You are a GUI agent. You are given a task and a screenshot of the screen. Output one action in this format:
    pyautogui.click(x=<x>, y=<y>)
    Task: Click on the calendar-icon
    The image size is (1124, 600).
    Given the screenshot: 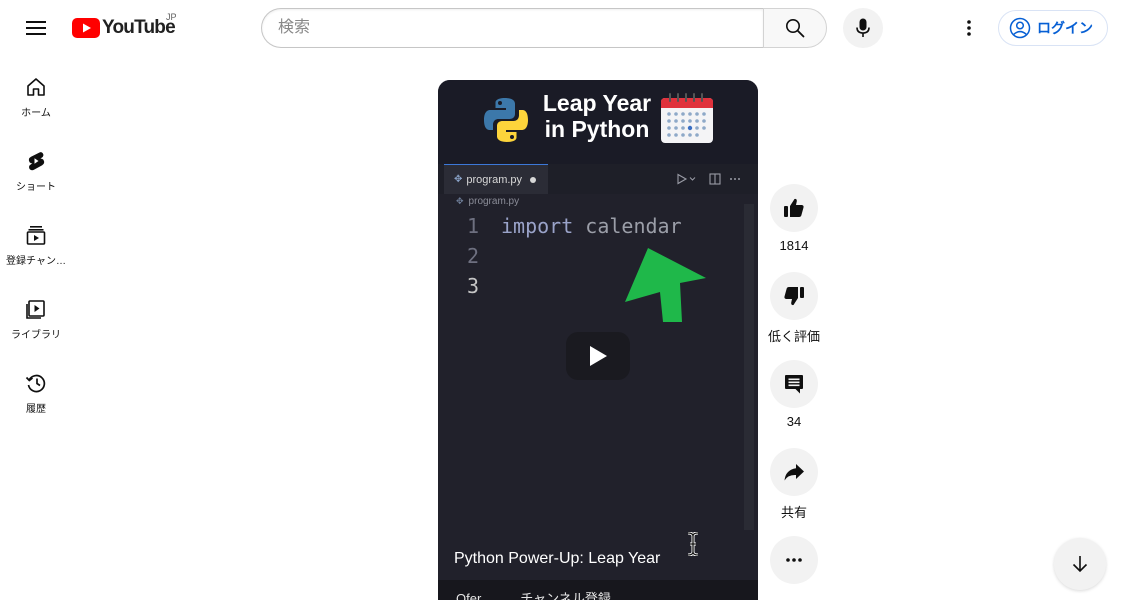 What is the action you would take?
    pyautogui.click(x=687, y=118)
    